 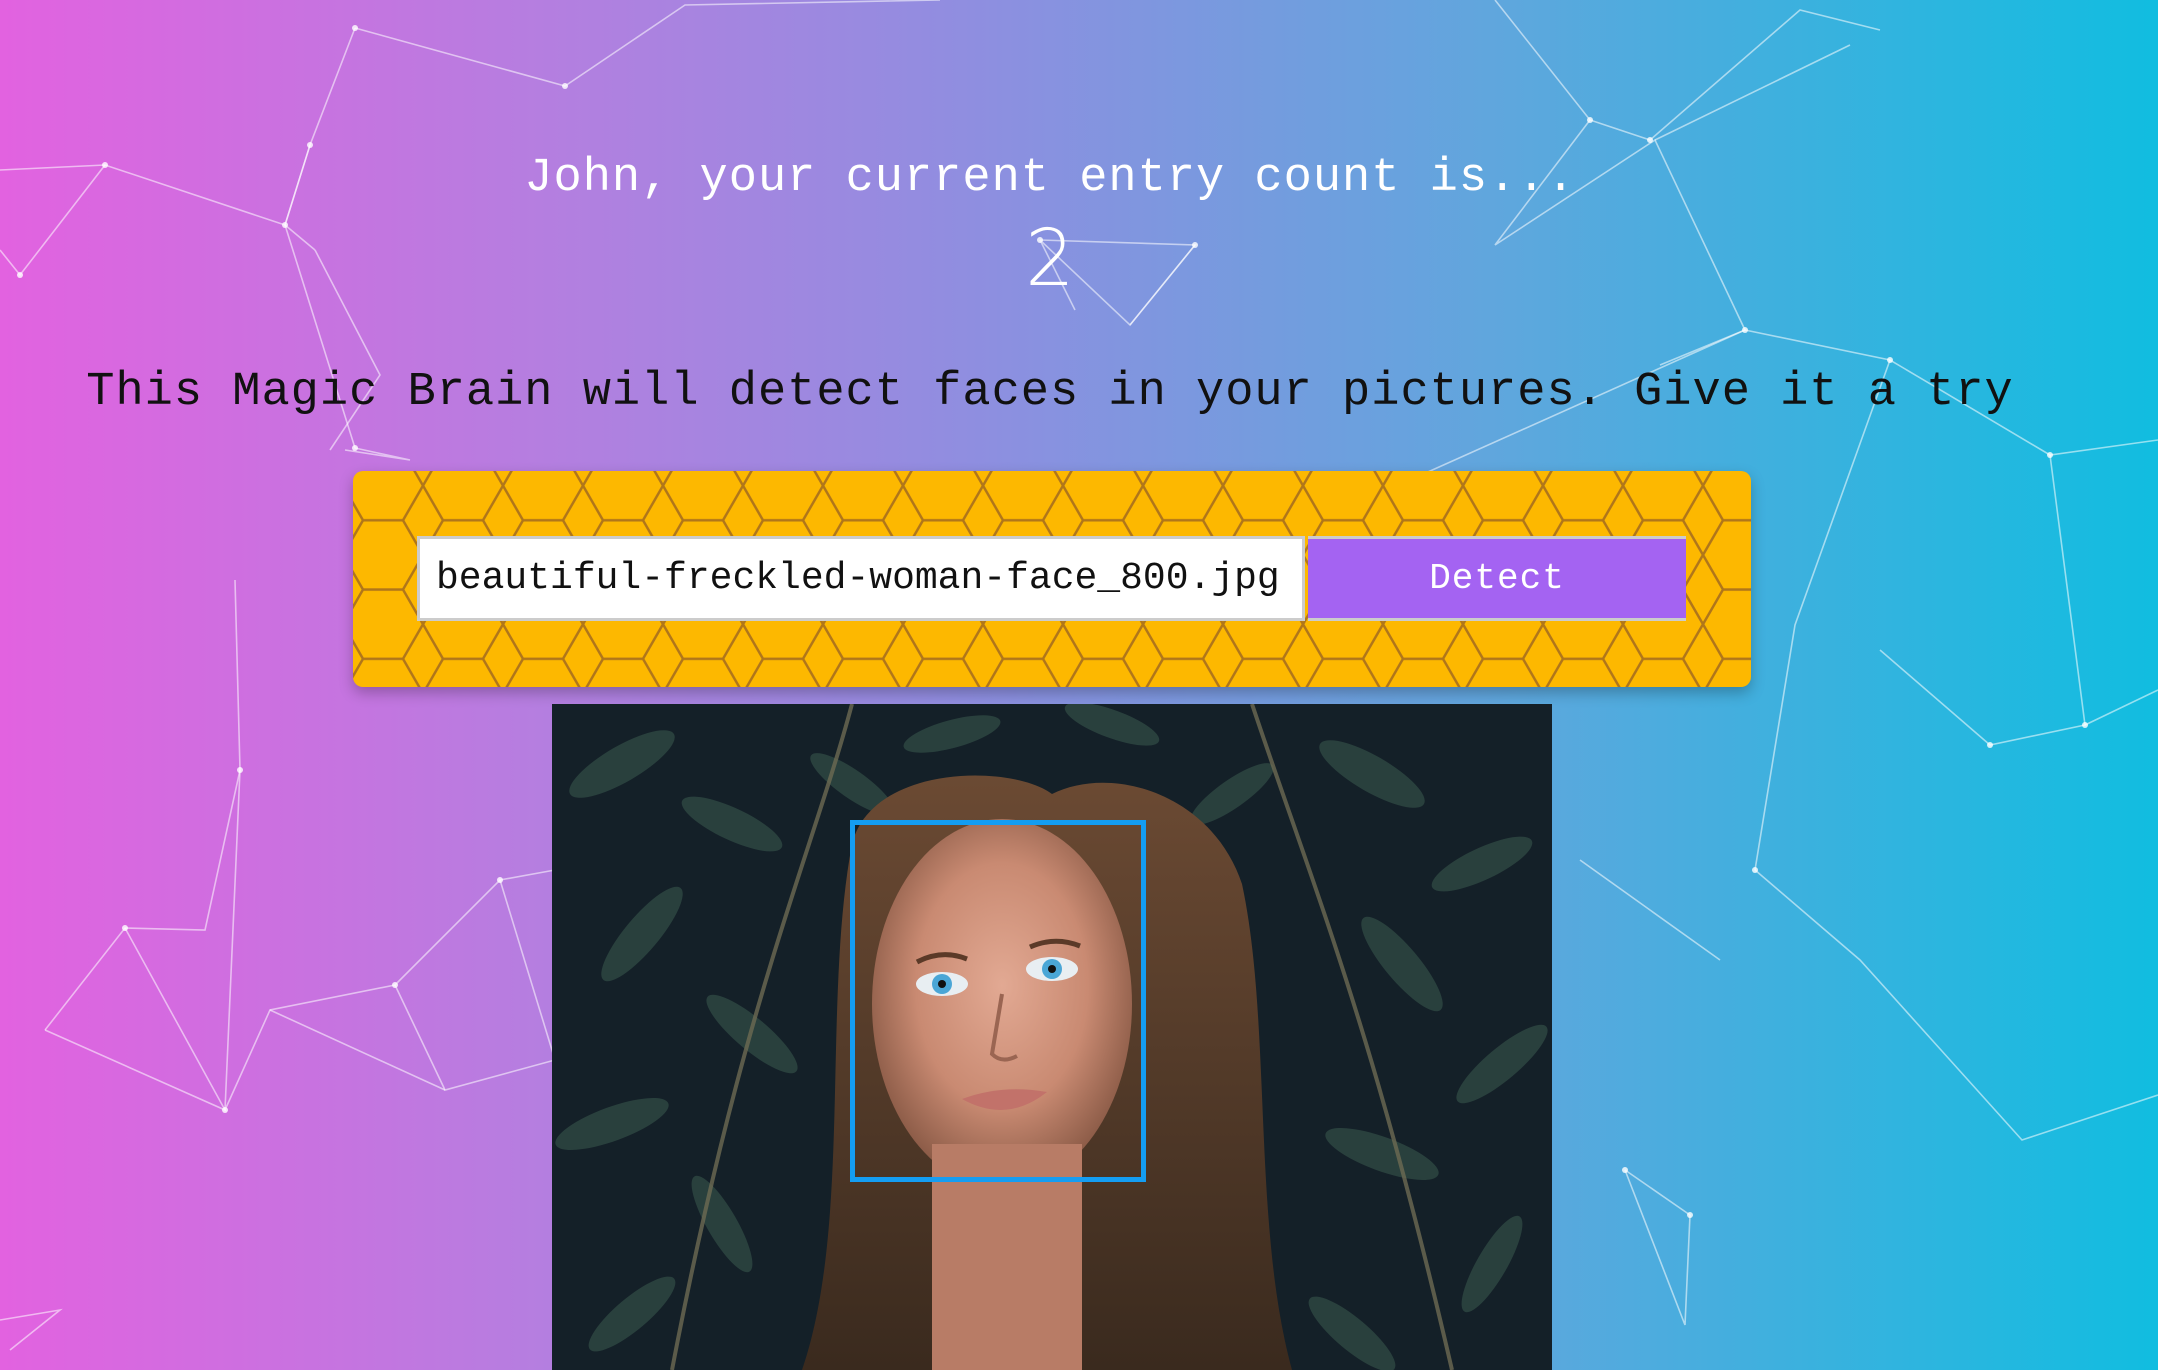 What do you see at coordinates (1050, 259) in the screenshot?
I see `entry-count: 2` at bounding box center [1050, 259].